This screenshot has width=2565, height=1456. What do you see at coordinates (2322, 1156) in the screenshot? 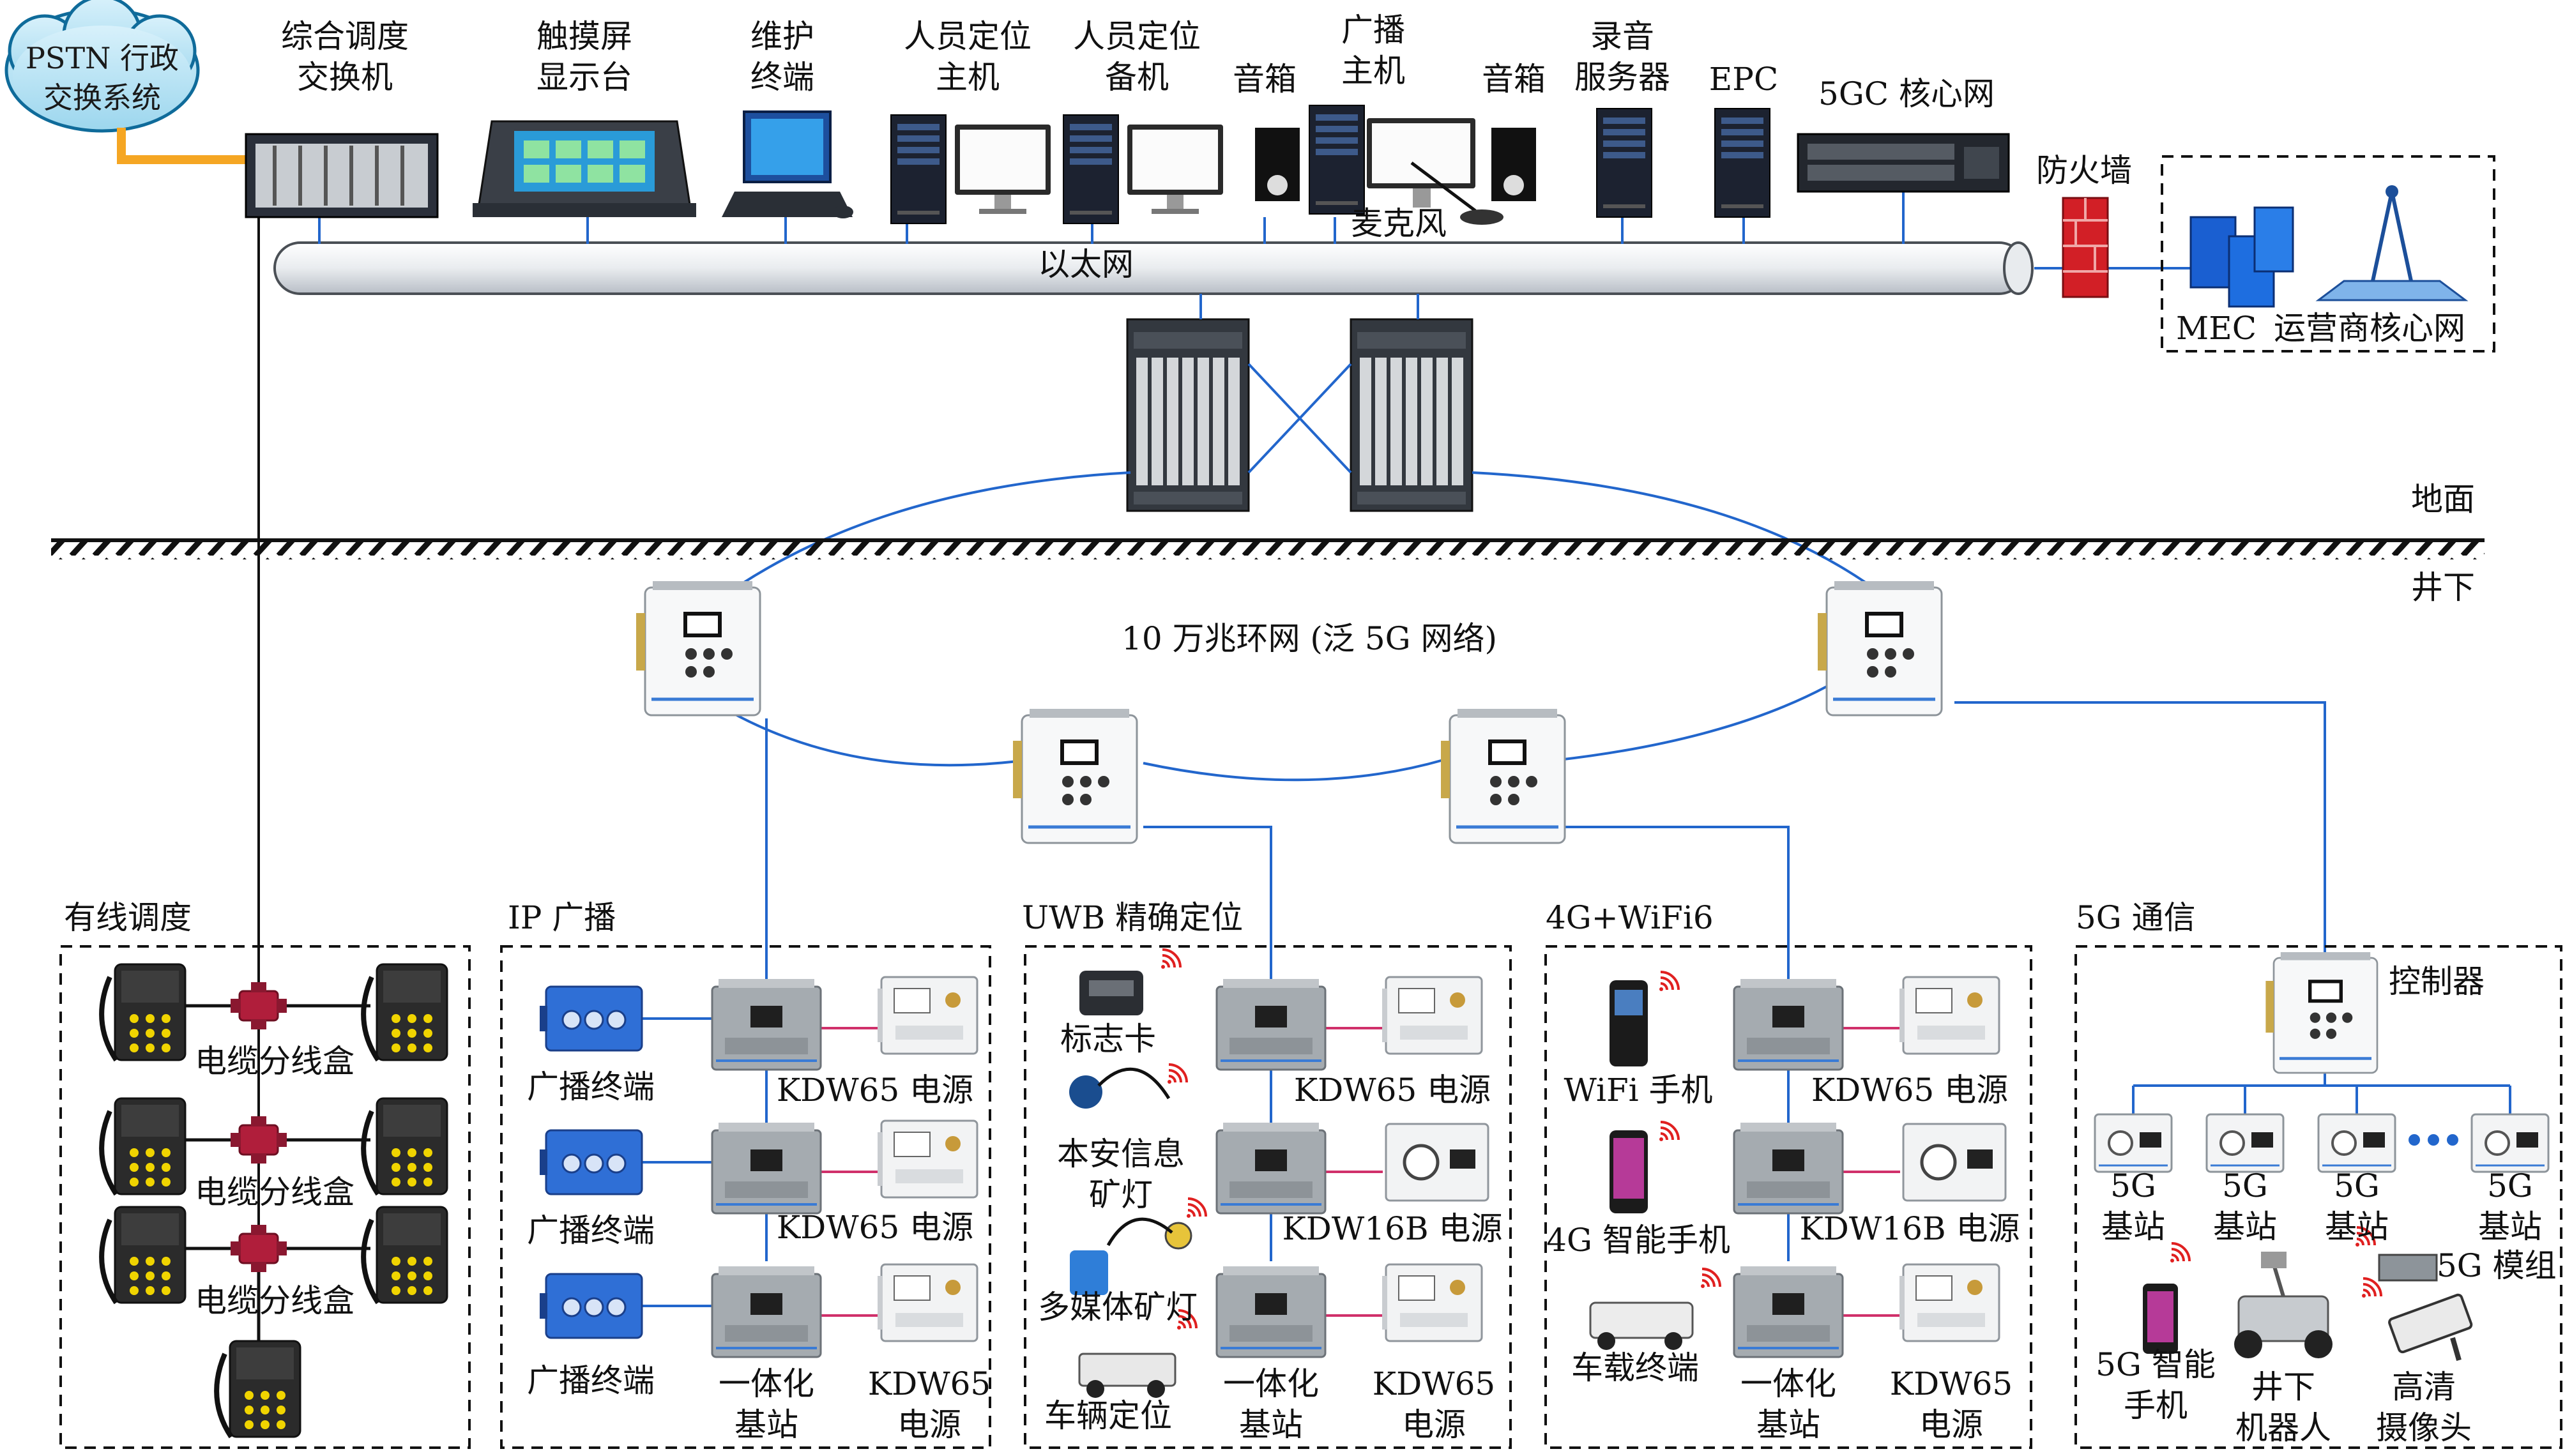
I see `g5-devices` at bounding box center [2322, 1156].